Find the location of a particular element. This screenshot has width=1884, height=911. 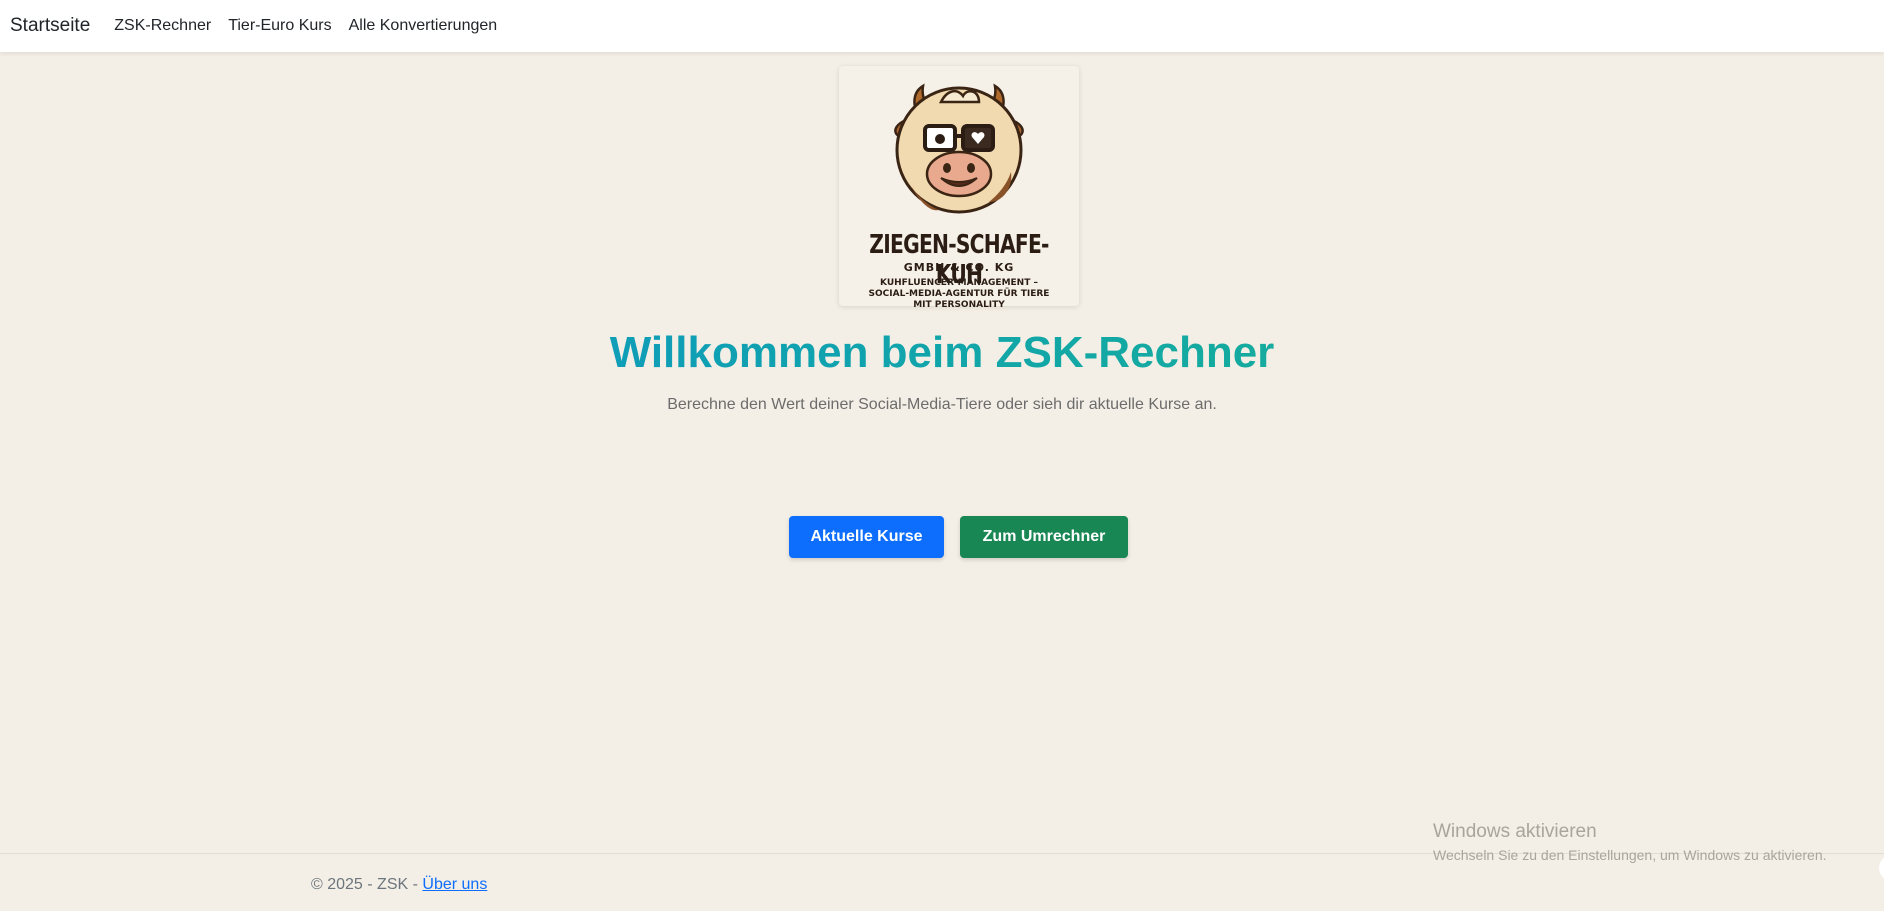

edge-circle-icon is located at coordinates (1881, 868).